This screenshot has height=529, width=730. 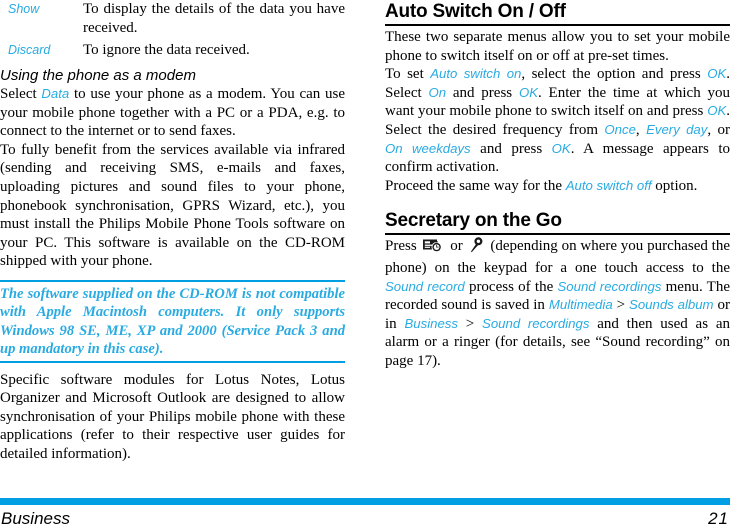 I want to click on section-title-secretary-on-the-go: Secretary on the Go, so click(x=473, y=221).